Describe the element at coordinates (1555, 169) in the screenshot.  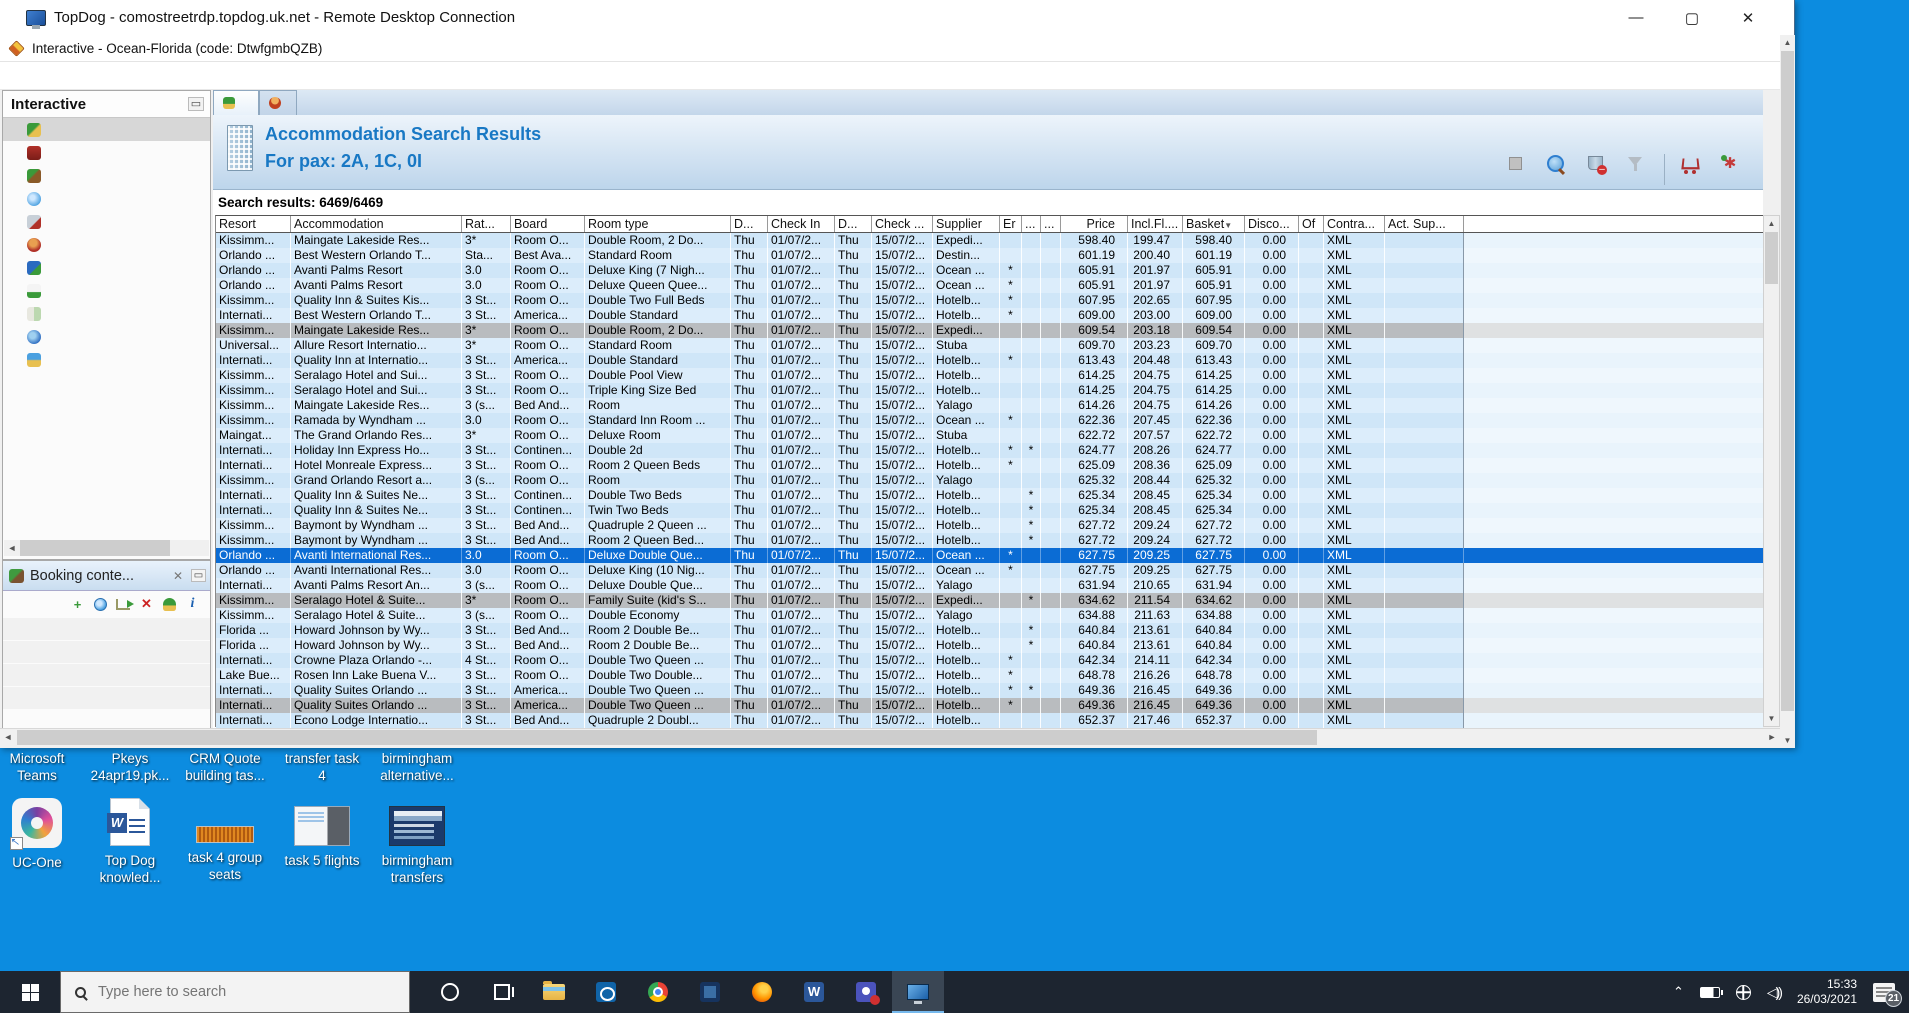
I see `hotel-basis-search-button` at that location.